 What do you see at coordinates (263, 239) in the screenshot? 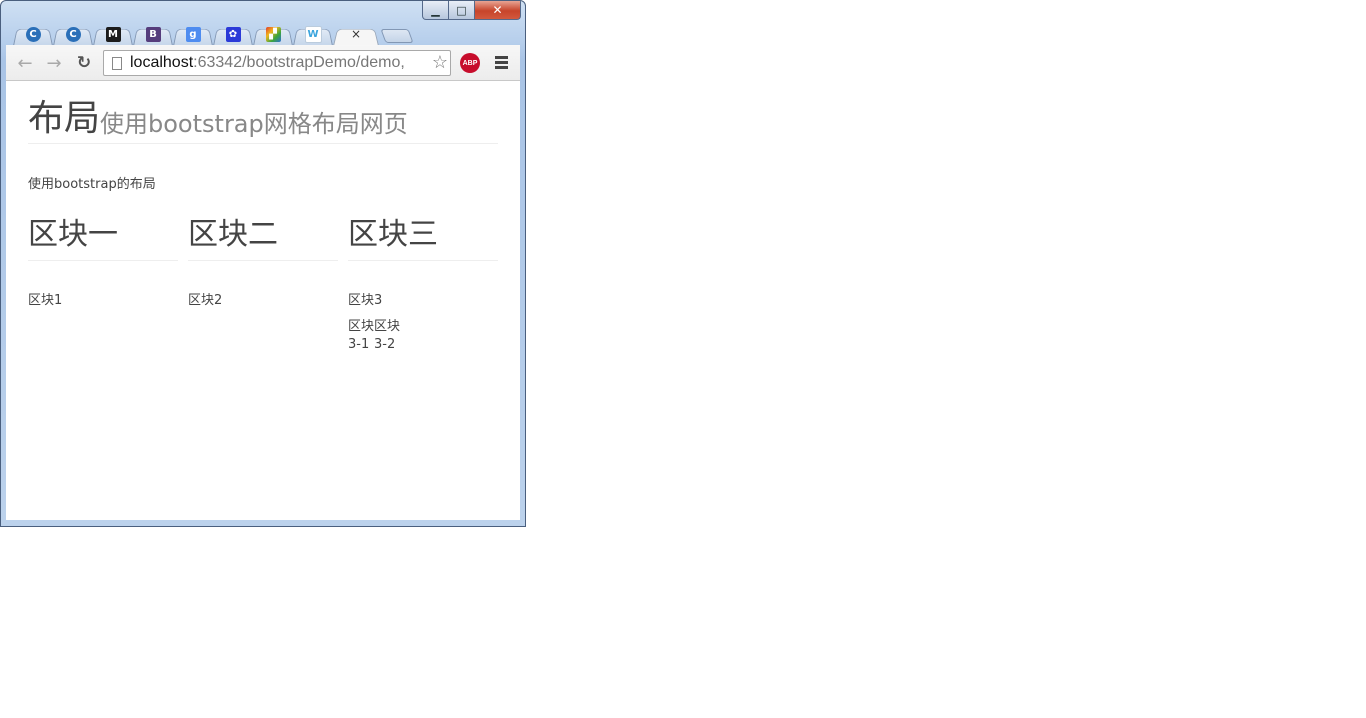
I see `column-heading: 区块二` at bounding box center [263, 239].